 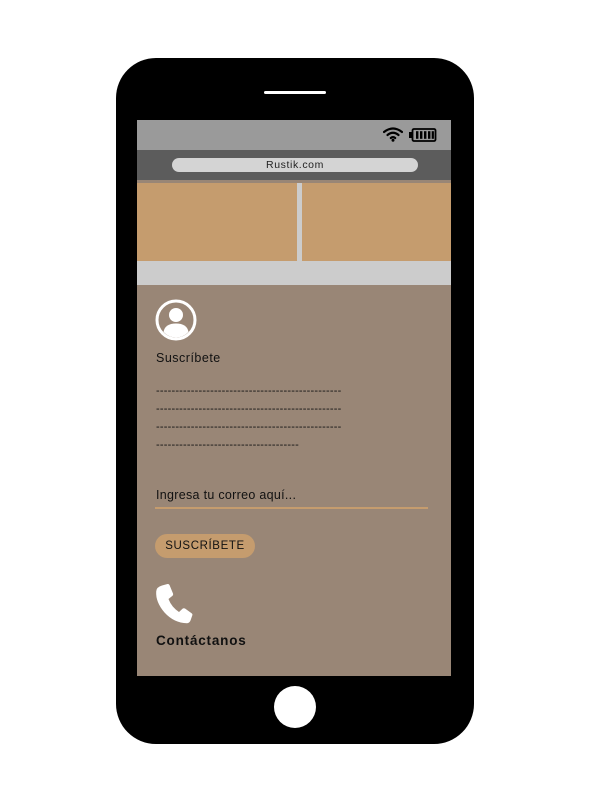 I want to click on subscribe-title: Suscríbete, so click(x=188, y=358).